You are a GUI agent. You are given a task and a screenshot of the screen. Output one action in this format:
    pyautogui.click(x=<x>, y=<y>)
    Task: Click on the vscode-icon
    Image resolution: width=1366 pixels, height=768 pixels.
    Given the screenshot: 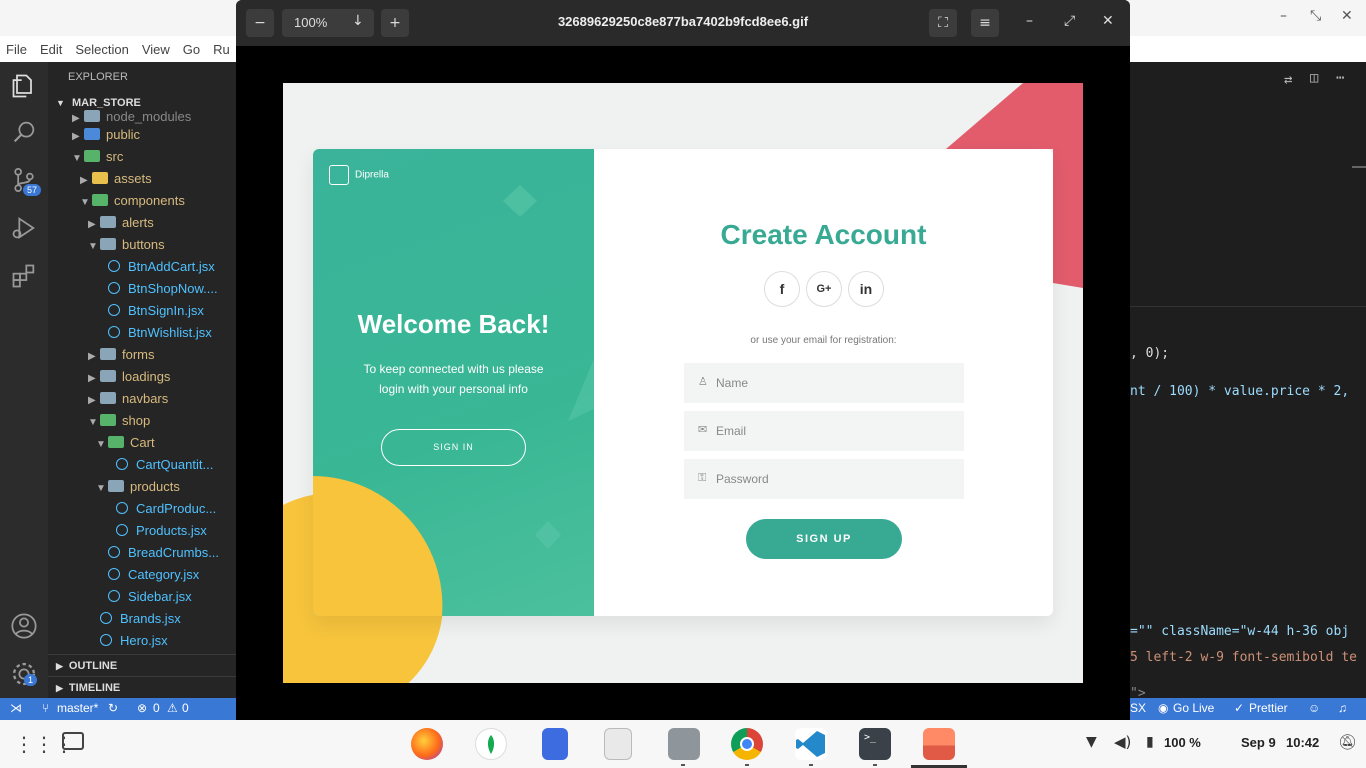 What is the action you would take?
    pyautogui.click(x=811, y=744)
    